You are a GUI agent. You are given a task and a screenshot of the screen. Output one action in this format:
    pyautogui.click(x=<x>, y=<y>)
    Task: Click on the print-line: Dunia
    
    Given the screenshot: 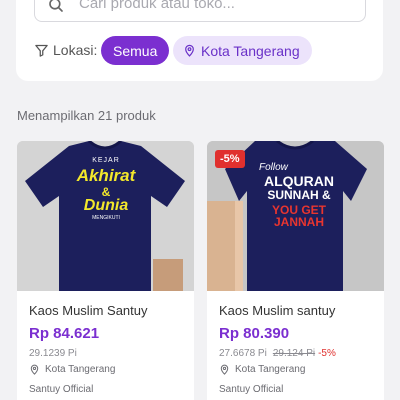 What is the action you would take?
    pyautogui.click(x=106, y=205)
    